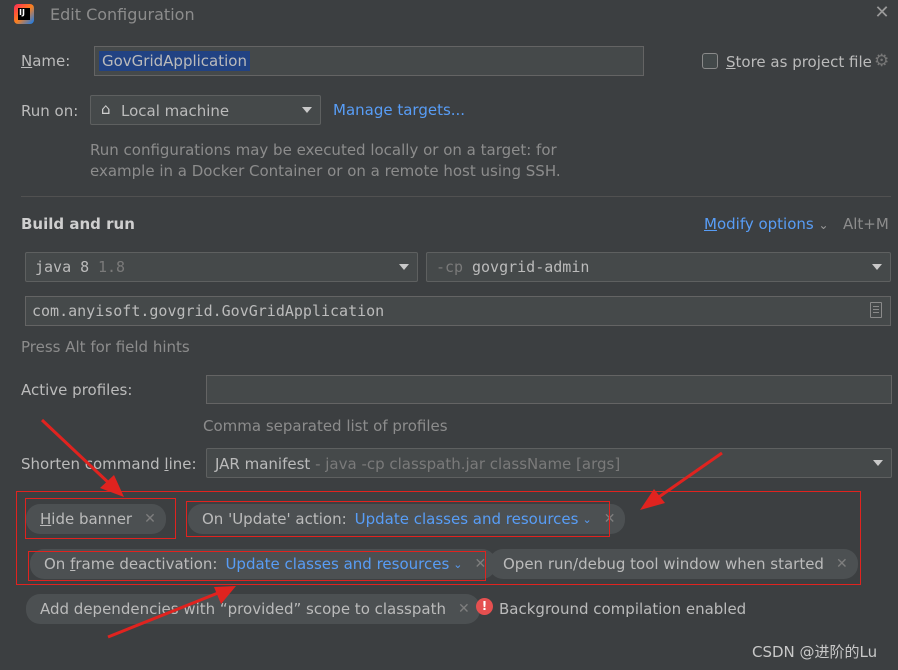 The image size is (898, 670). Describe the element at coordinates (257, 566) in the screenshot. I see `annotation-box-on-frame` at that location.